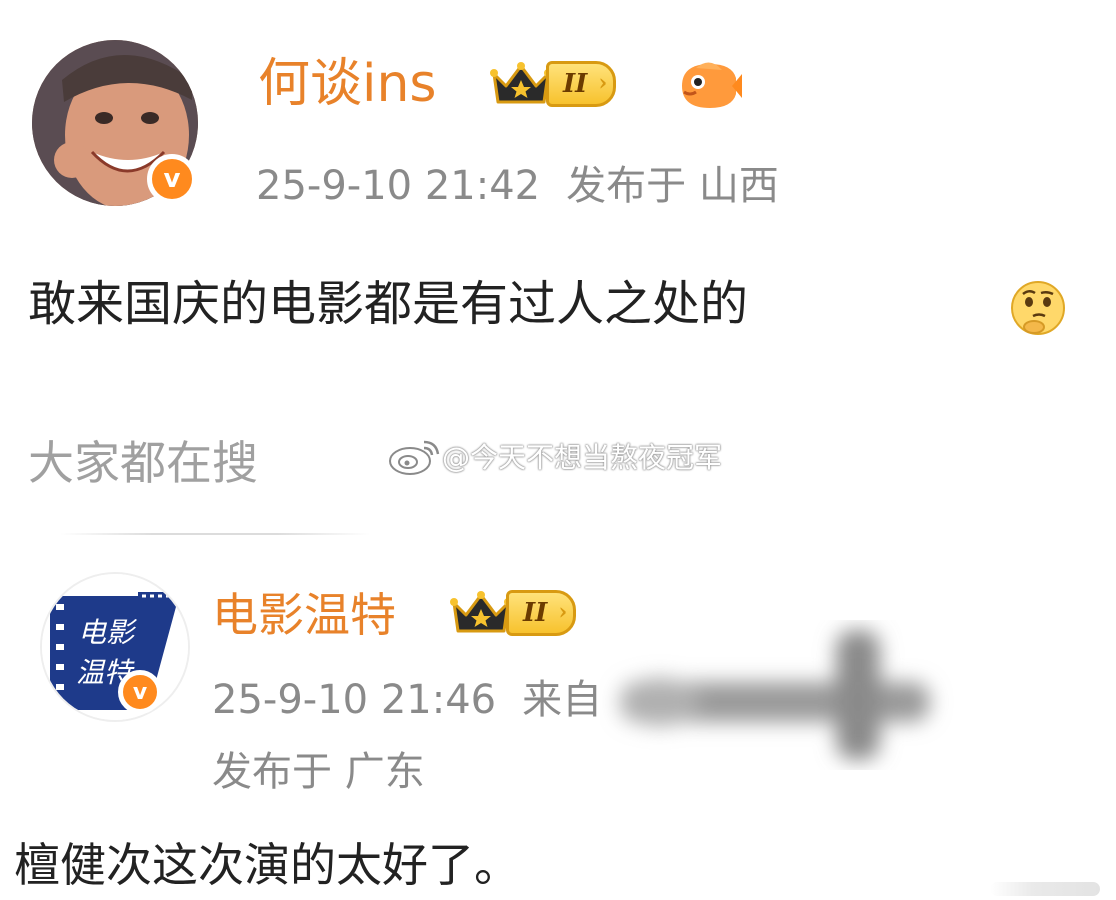 Image resolution: width=1116 pixels, height=900 pixels. I want to click on post-meta: 25-9-10 21:46 来自, so click(407, 700).